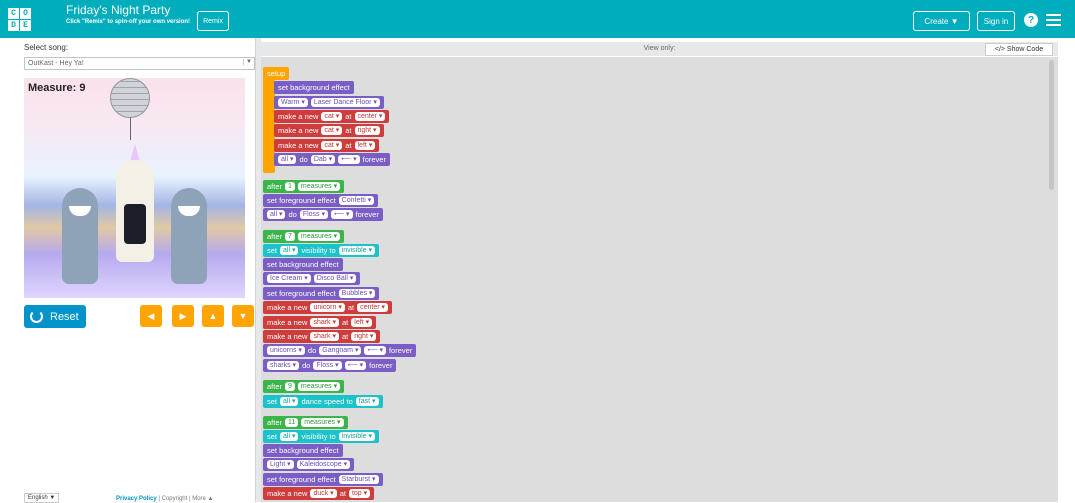 This screenshot has width=1075, height=503. What do you see at coordinates (335, 278) in the screenshot?
I see `block-field-dropdown: Disco Ball ▾` at bounding box center [335, 278].